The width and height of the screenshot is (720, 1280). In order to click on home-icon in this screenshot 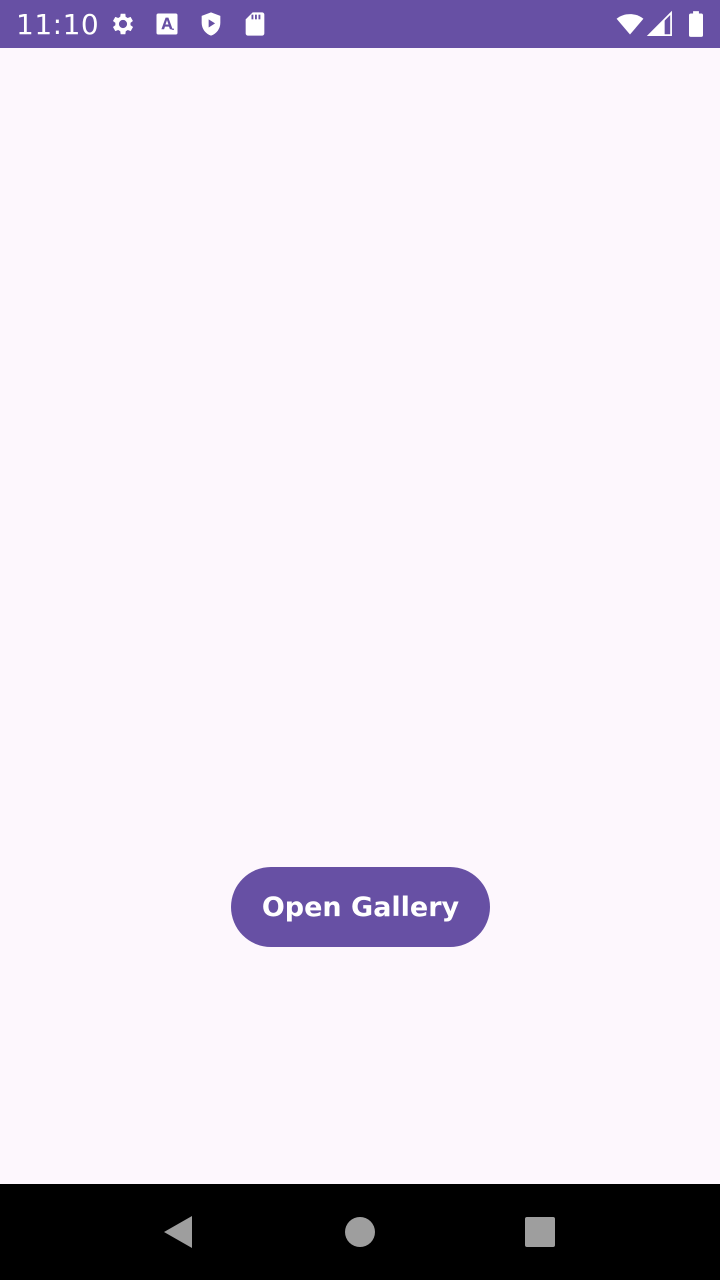, I will do `click(360, 1232)`.